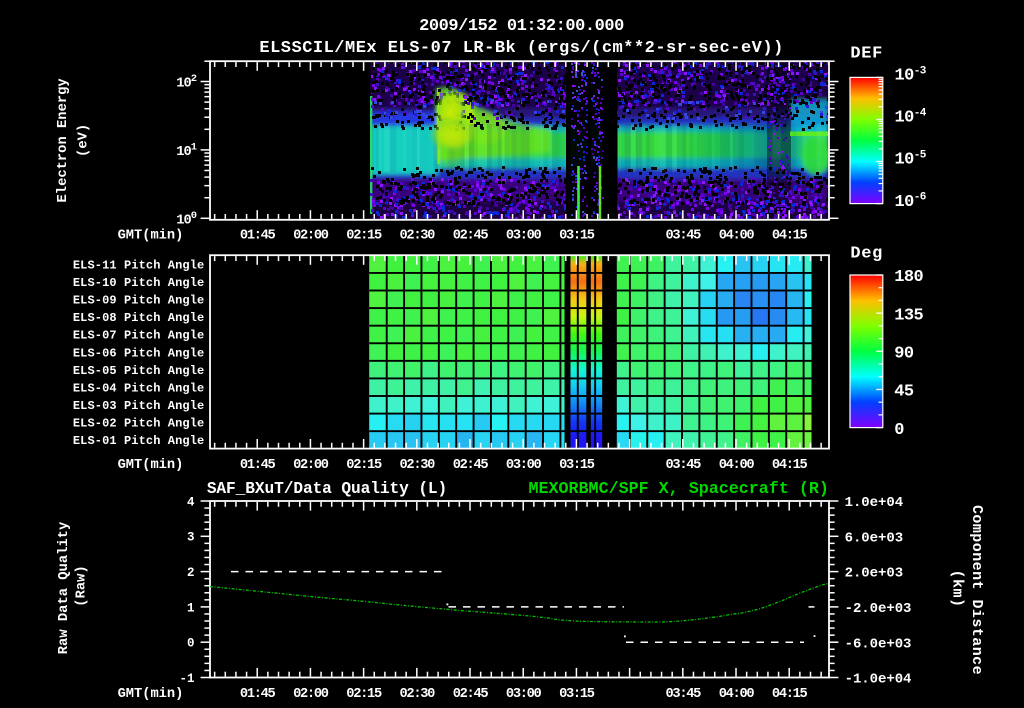 The width and height of the screenshot is (1024, 708). I want to click on svg-text: (Raw), so click(82, 585).